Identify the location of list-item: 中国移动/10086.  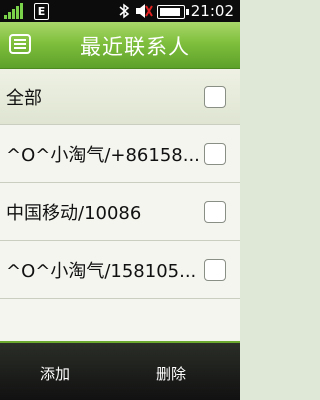
(120, 212).